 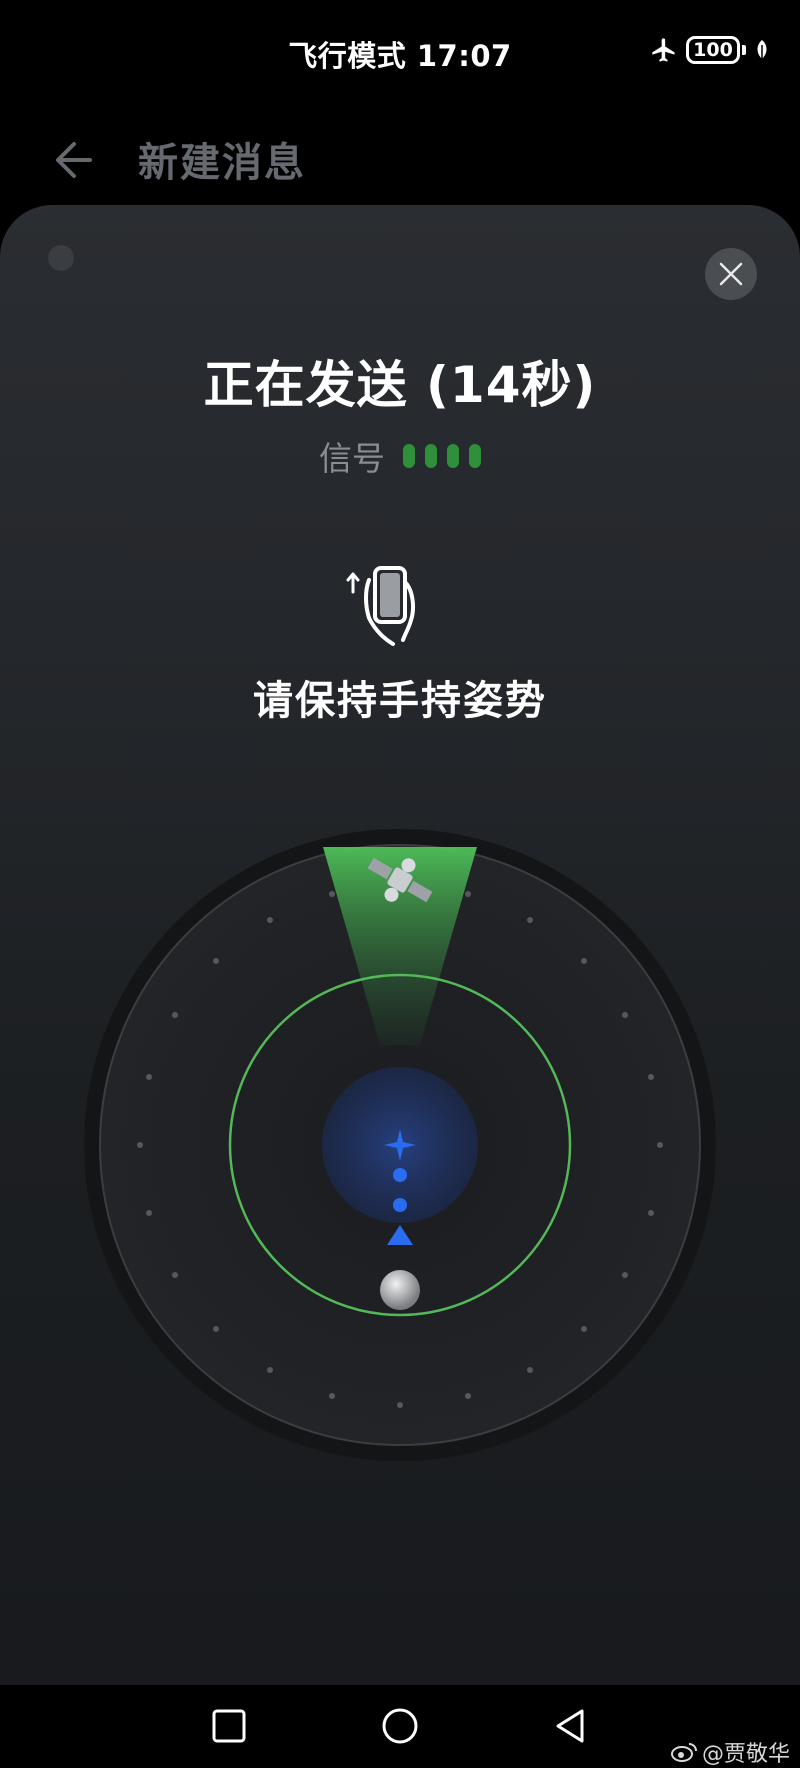 I want to click on back-icon, so click(x=571, y=1726).